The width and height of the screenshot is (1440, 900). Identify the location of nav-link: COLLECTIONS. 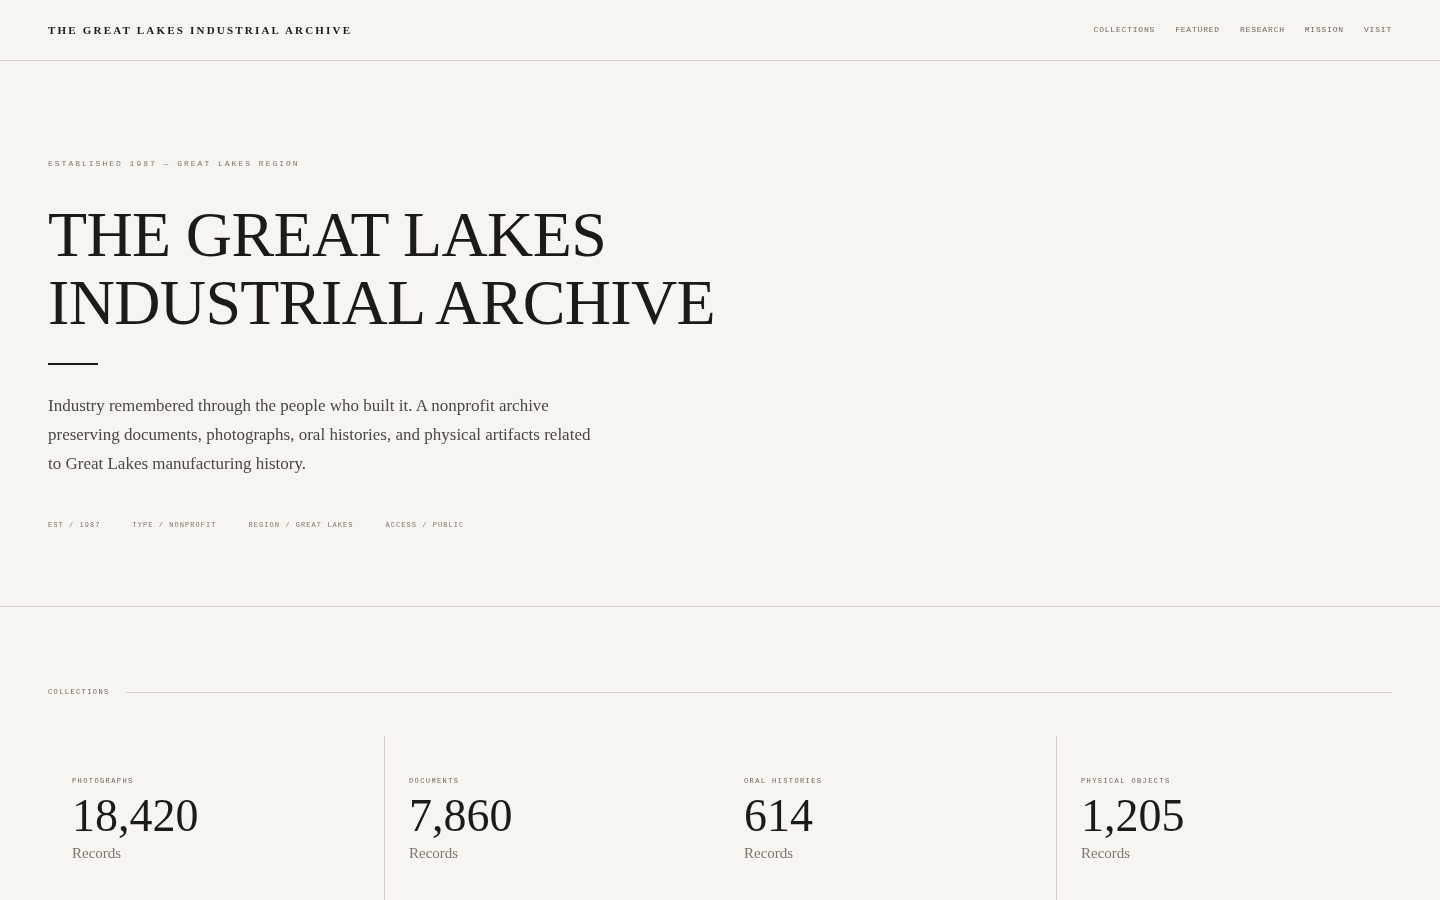
(1124, 30).